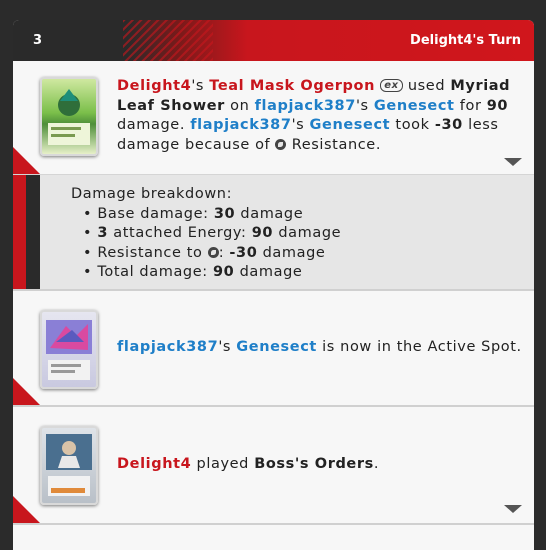  I want to click on damage-word: damage., so click(154, 125).